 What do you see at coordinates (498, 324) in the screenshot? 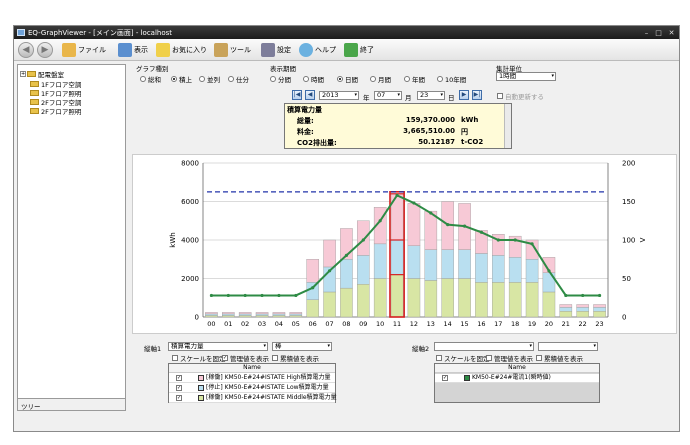
I see `x-tick-label: 17` at bounding box center [498, 324].